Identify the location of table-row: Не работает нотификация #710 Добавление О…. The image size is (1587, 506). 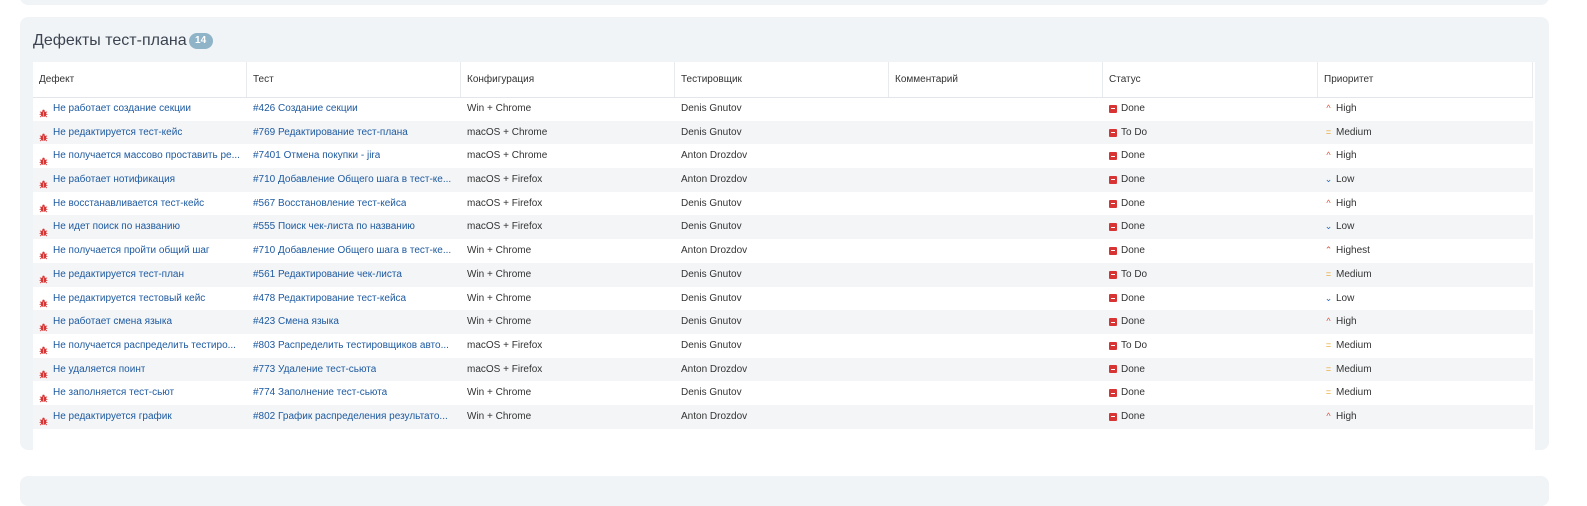
(783, 180).